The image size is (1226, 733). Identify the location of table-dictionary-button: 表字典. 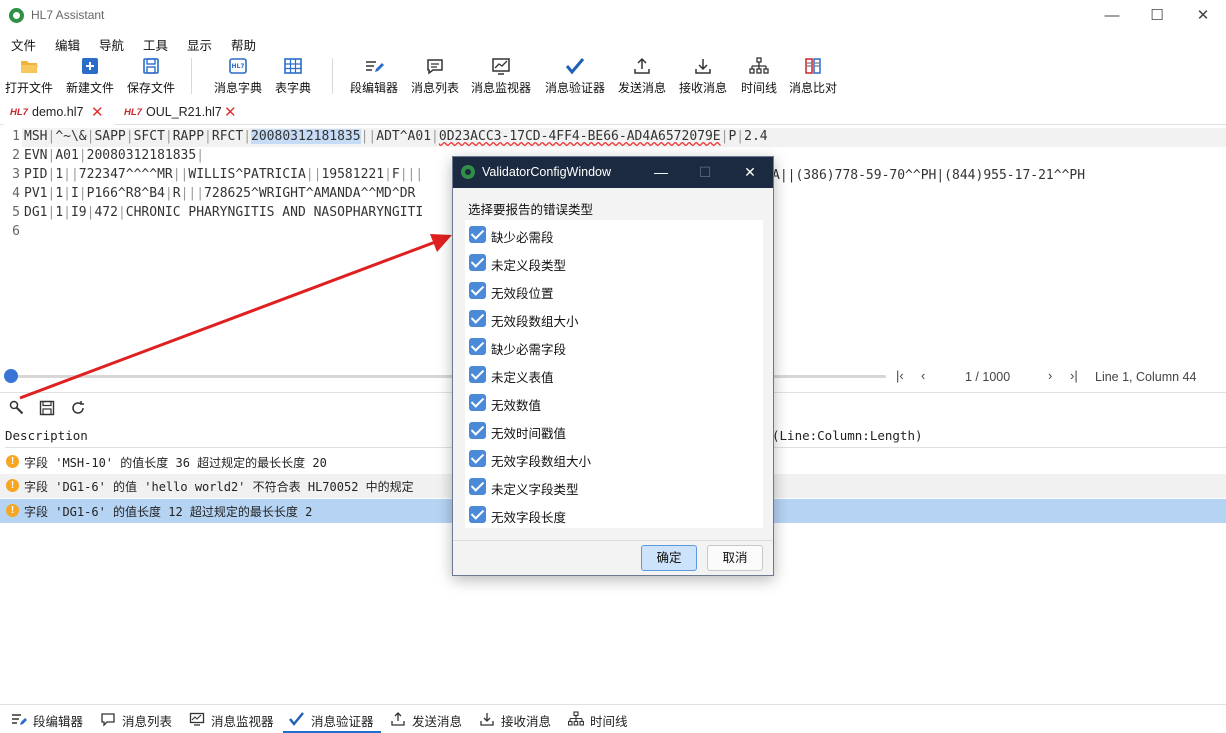
(293, 76).